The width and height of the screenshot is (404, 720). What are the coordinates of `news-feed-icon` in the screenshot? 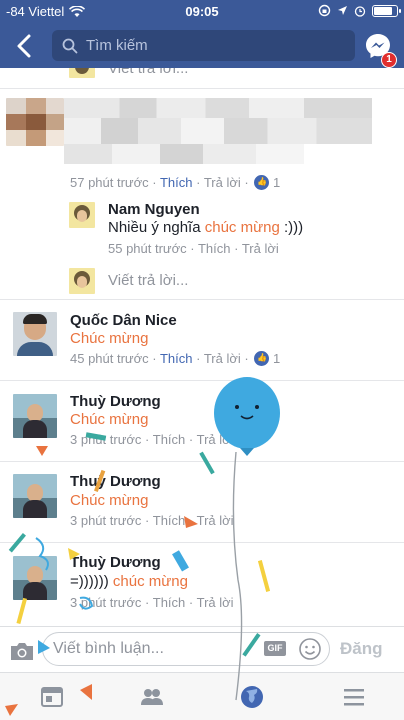 It's located at (52, 697).